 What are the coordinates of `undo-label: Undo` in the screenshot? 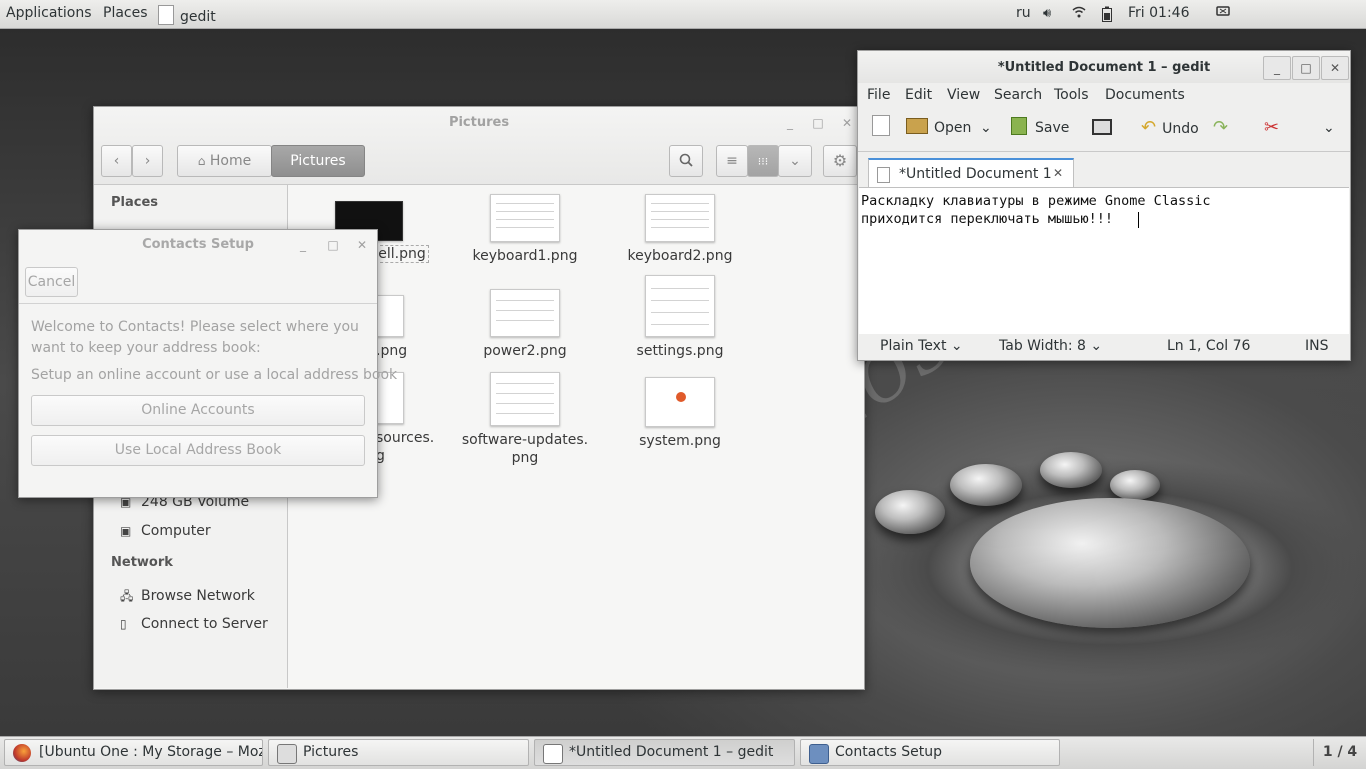 It's located at (1180, 129).